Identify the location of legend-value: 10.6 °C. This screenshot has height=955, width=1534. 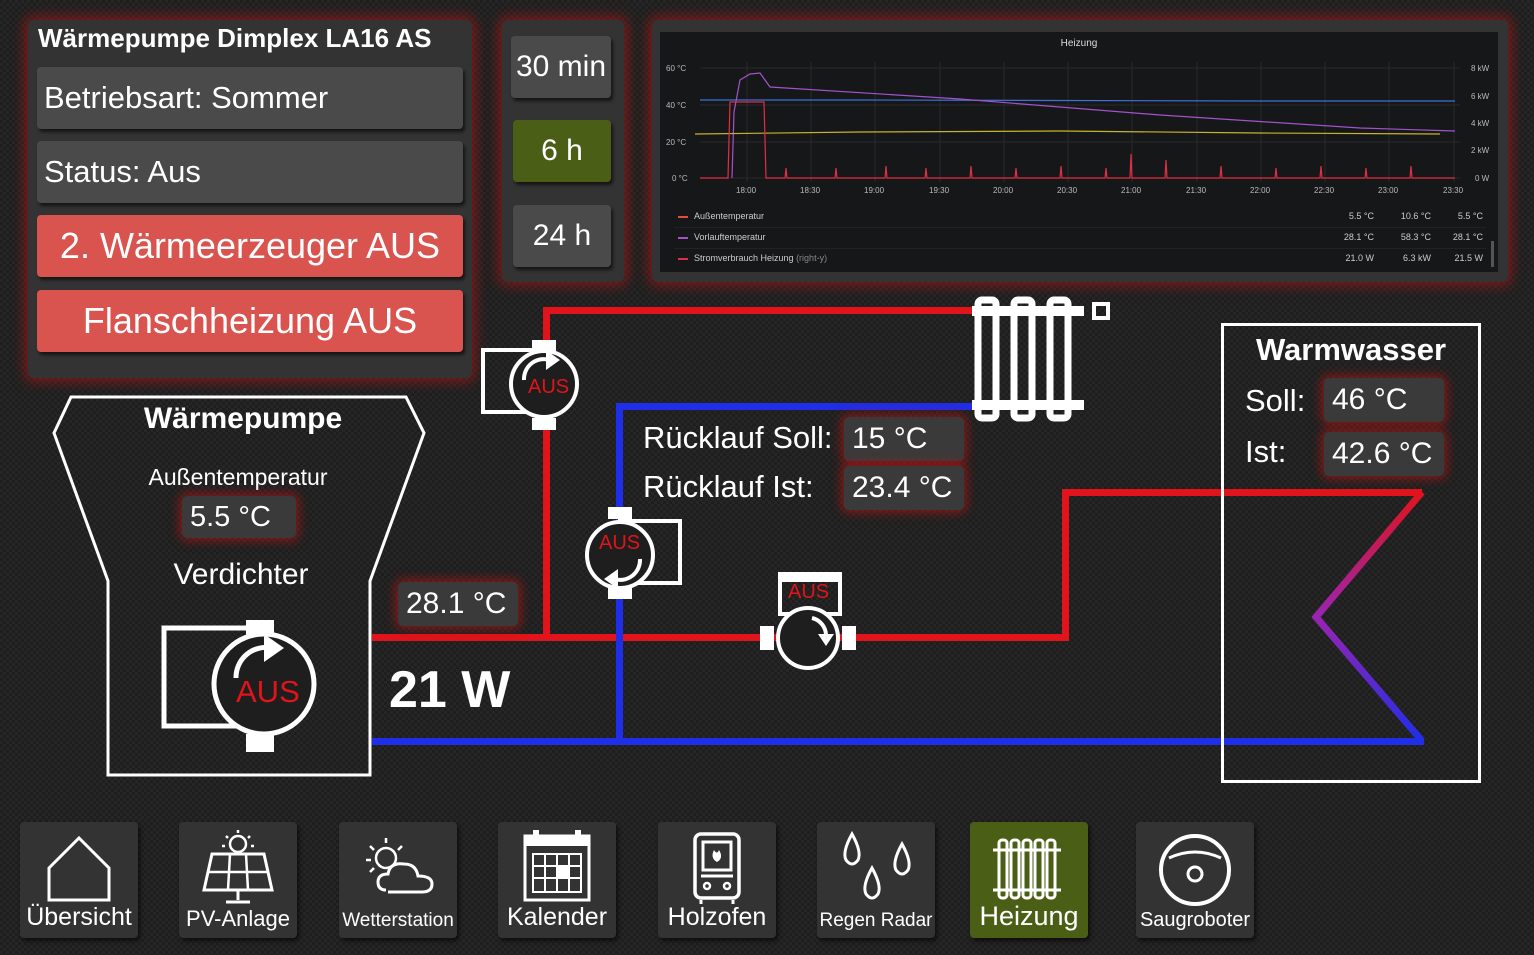
(1415, 216).